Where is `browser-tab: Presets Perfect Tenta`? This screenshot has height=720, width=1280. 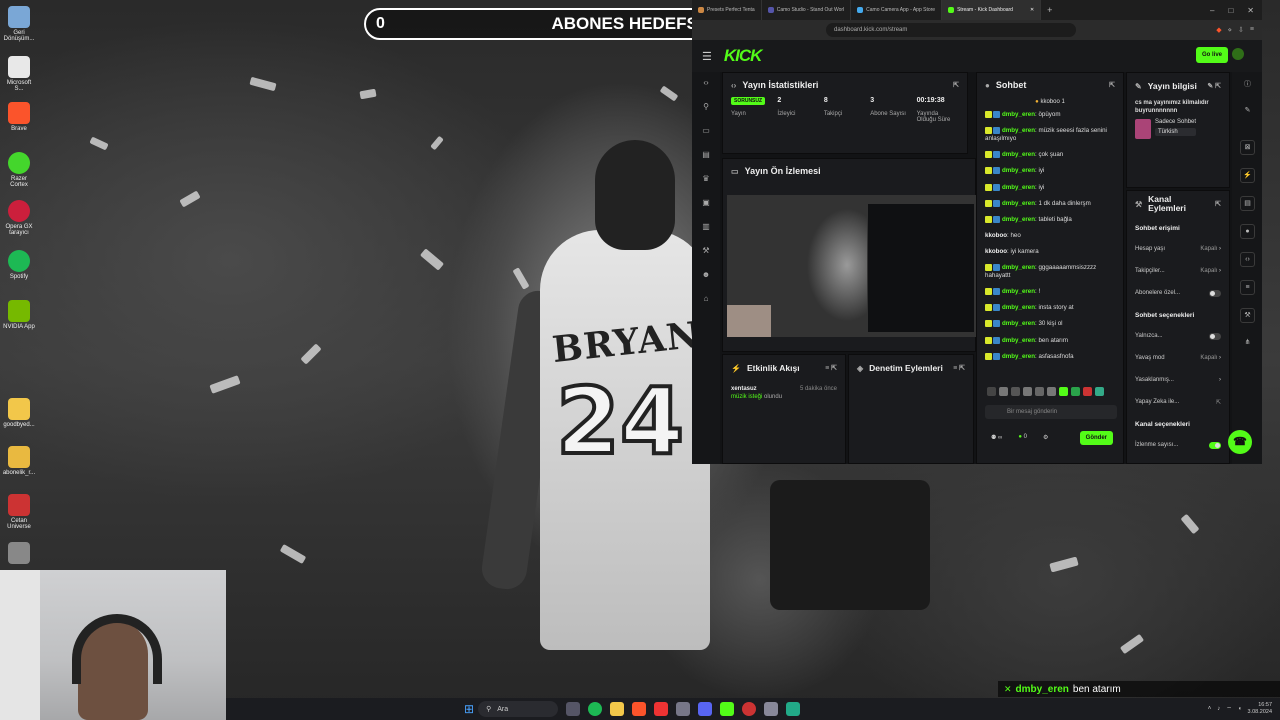
browser-tab: Presets Perfect Tenta is located at coordinates (727, 10).